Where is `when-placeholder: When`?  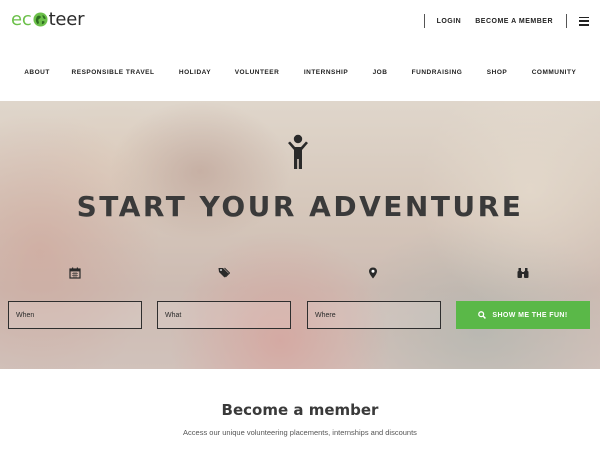 when-placeholder: When is located at coordinates (25, 315).